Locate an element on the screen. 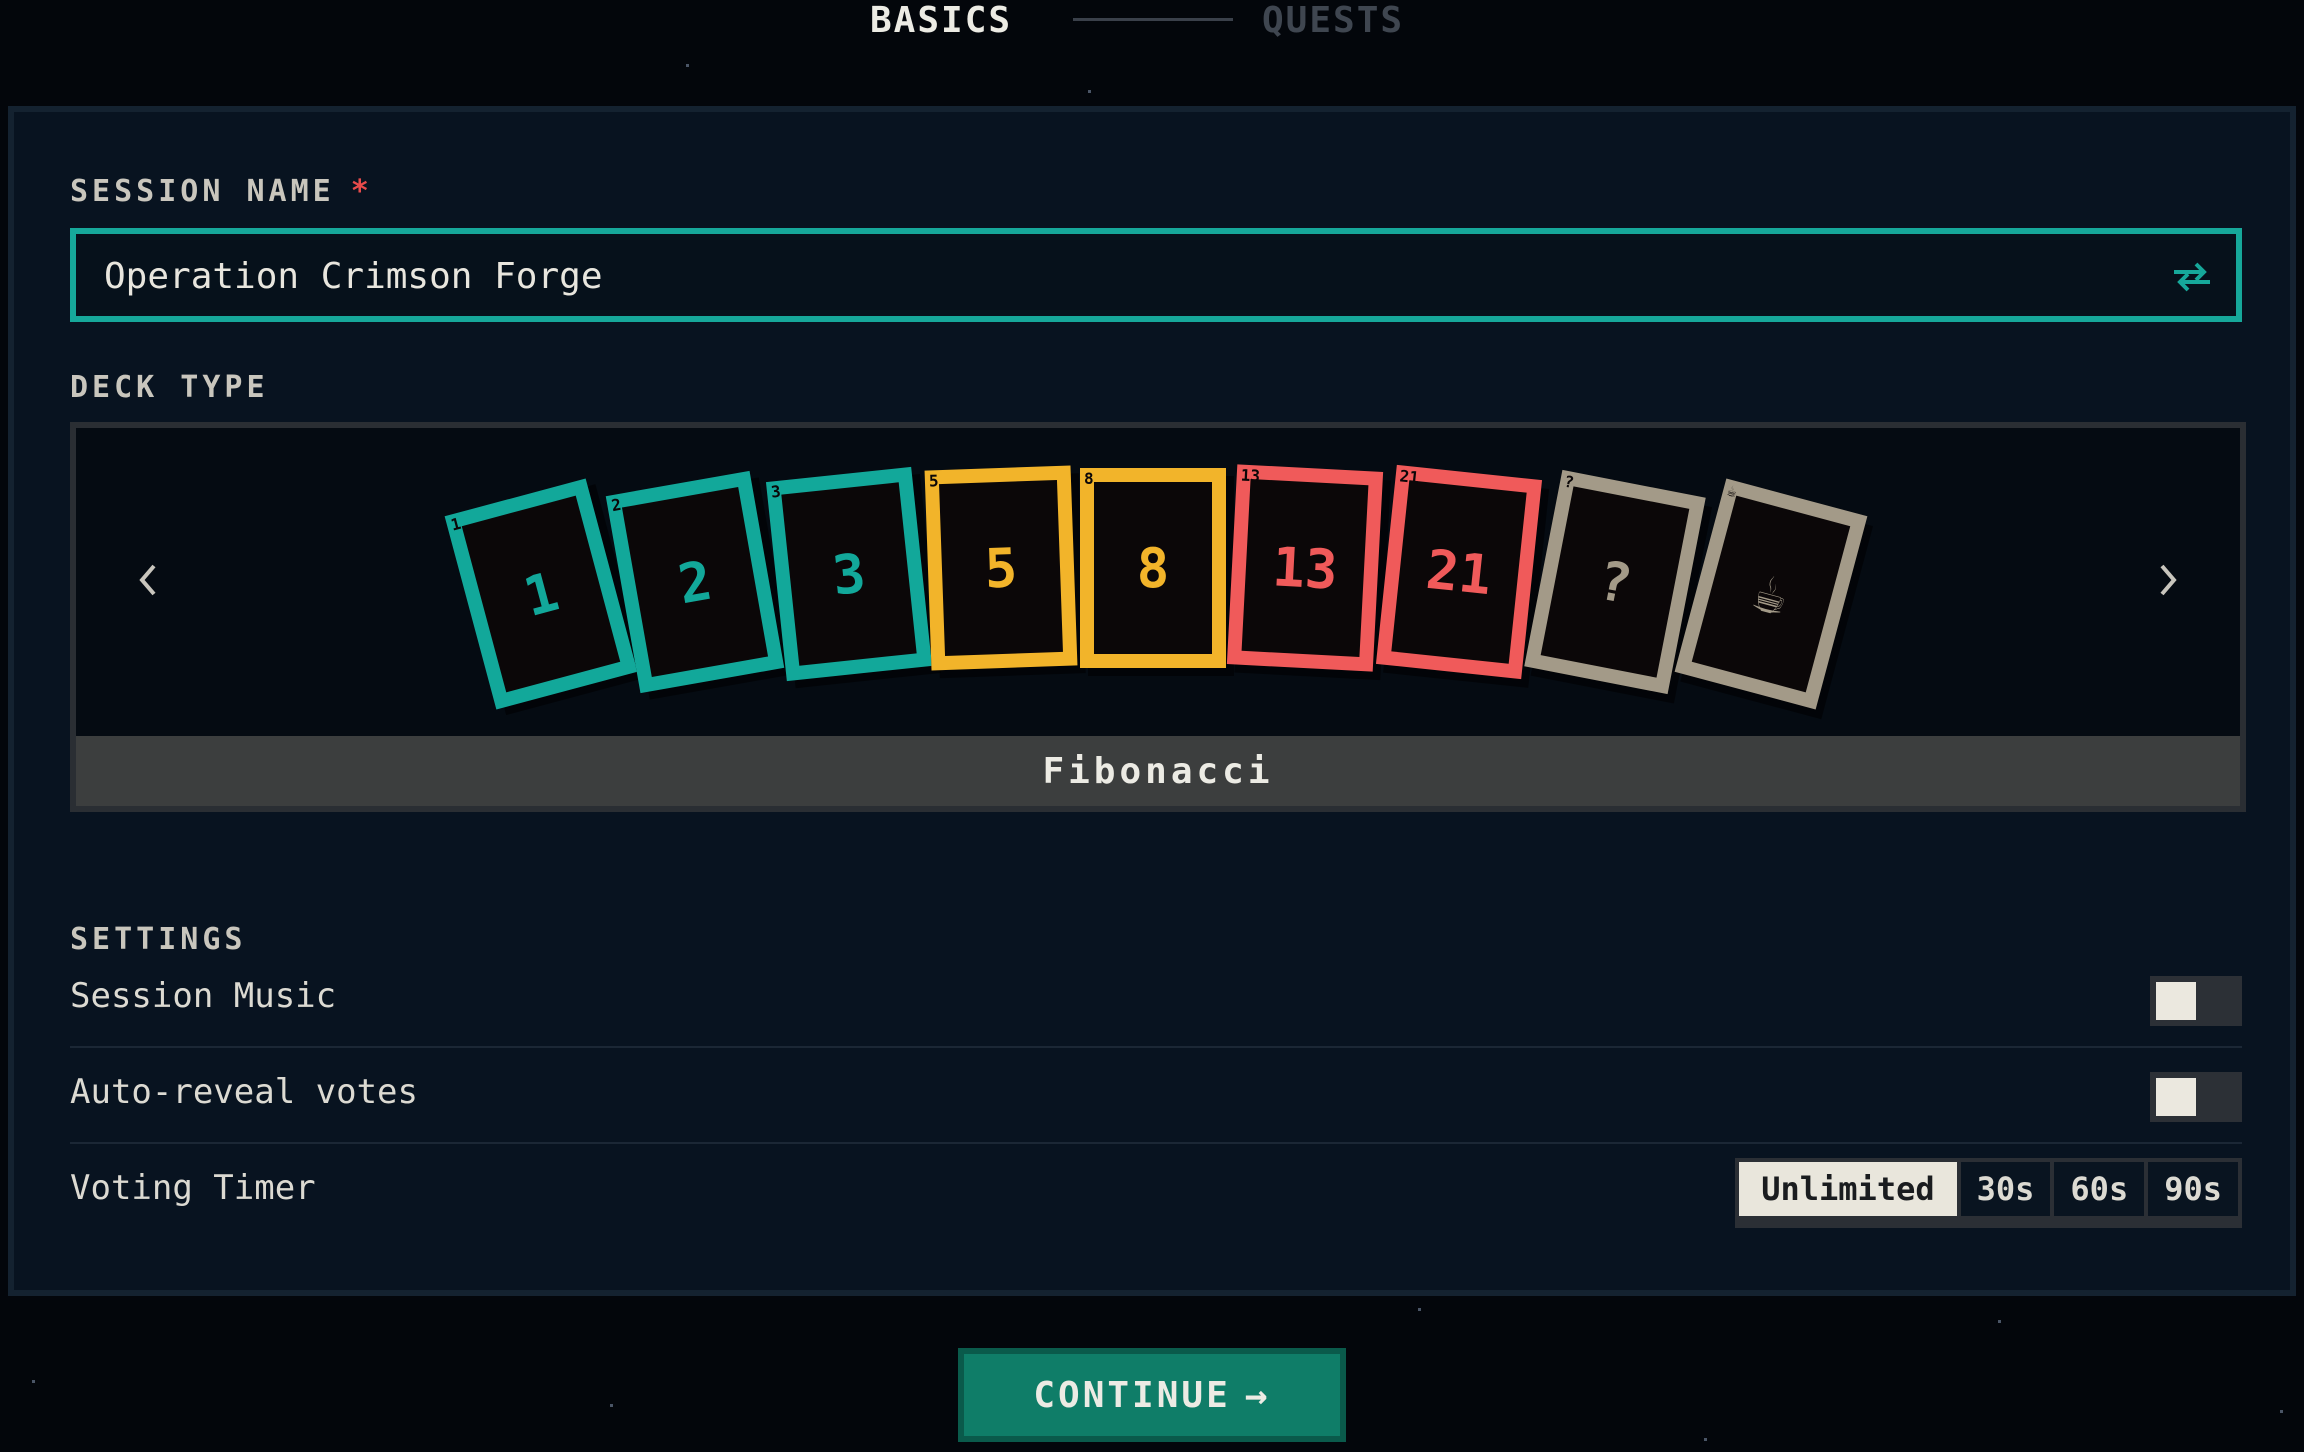 This screenshot has width=2304, height=1452. setting-auto-reveal-label: Auto-reveal votes is located at coordinates (244, 1092).